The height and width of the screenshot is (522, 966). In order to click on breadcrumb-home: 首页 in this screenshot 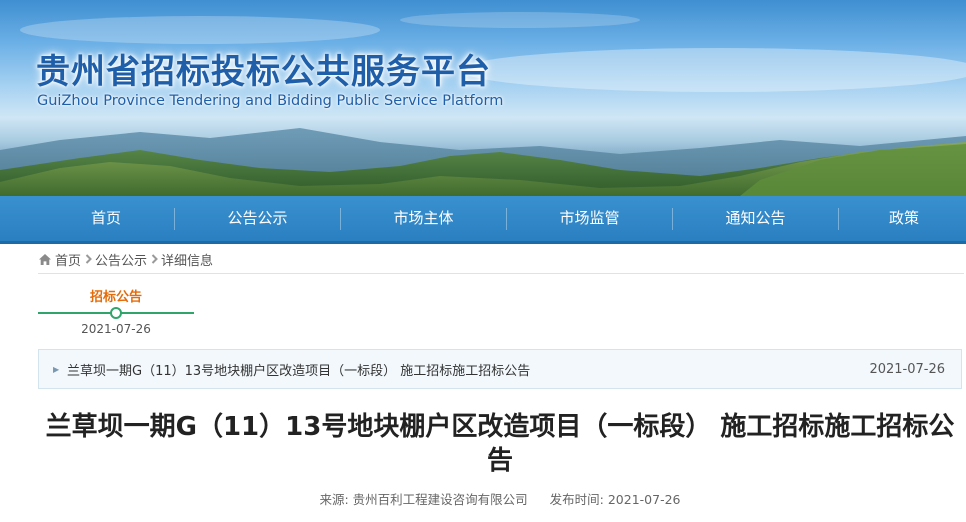, I will do `click(68, 259)`.